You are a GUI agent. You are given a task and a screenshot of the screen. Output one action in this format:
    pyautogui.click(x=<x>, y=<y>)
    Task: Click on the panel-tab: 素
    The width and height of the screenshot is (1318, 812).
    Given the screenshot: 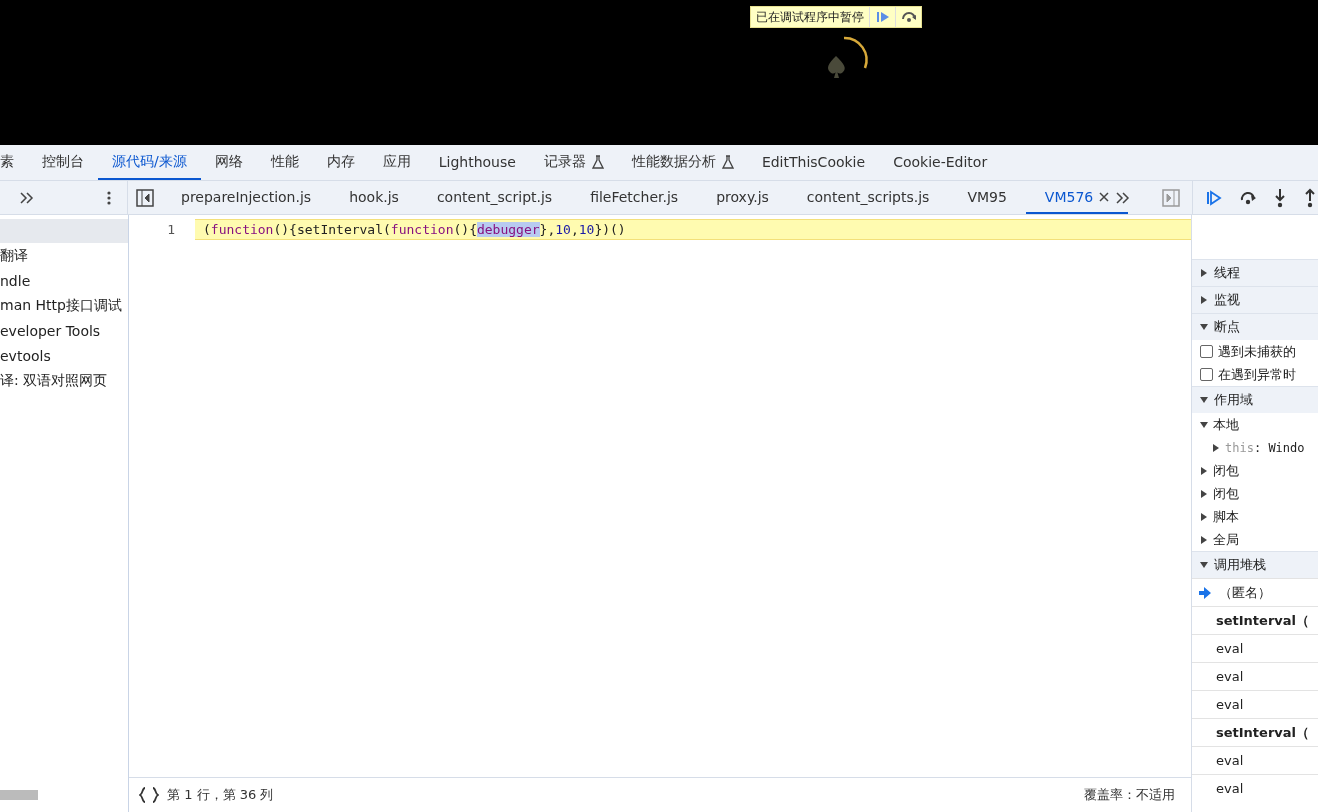 What is the action you would take?
    pyautogui.click(x=14, y=162)
    